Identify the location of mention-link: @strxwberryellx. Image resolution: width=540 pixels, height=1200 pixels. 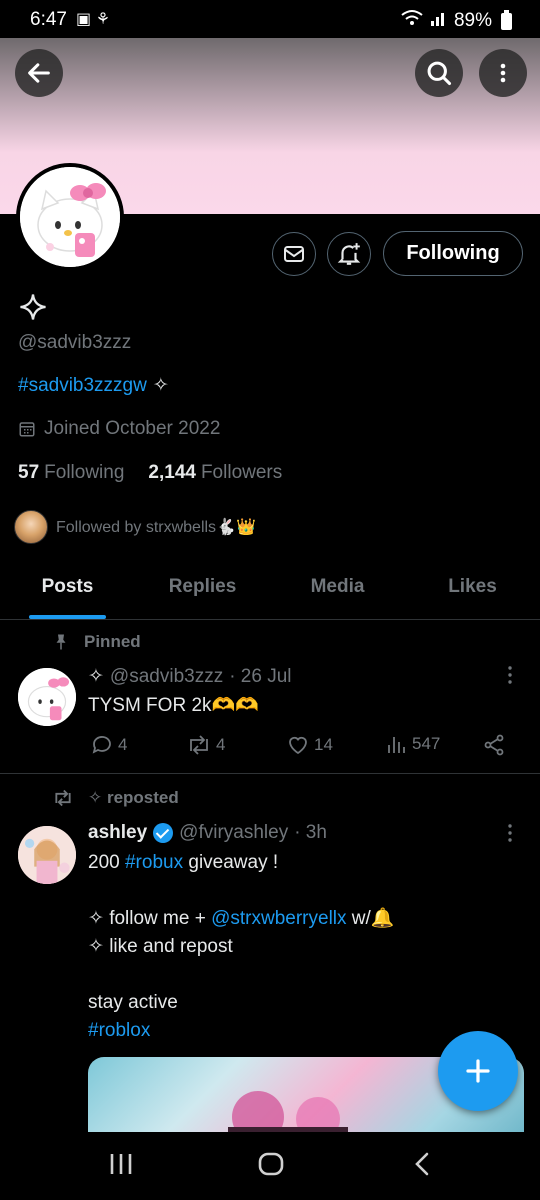
(278, 918).